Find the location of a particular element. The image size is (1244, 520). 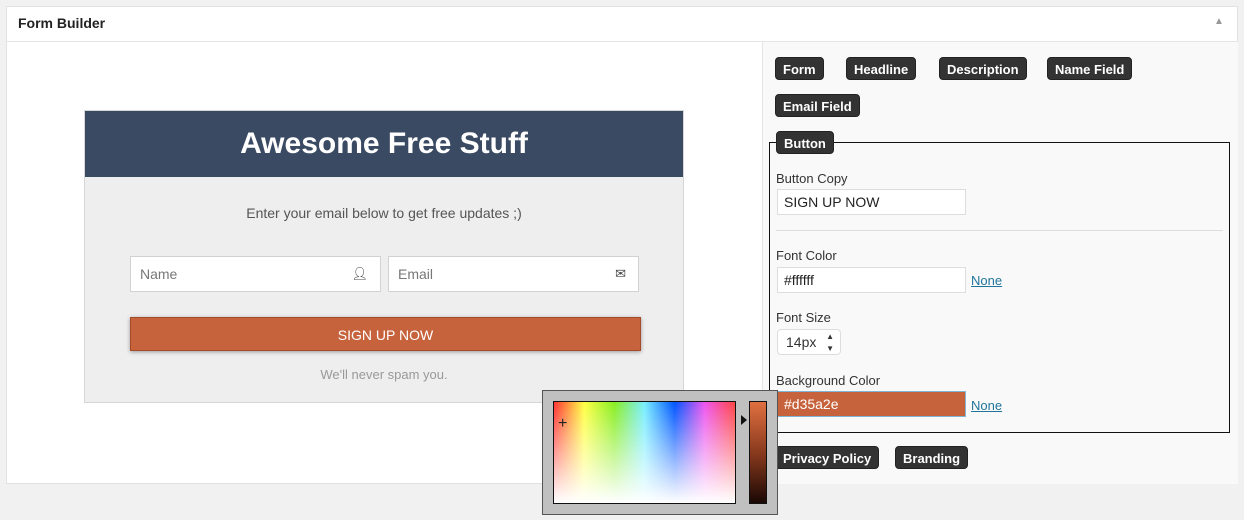

collapse-toggle-icon: ▲ is located at coordinates (1219, 21).